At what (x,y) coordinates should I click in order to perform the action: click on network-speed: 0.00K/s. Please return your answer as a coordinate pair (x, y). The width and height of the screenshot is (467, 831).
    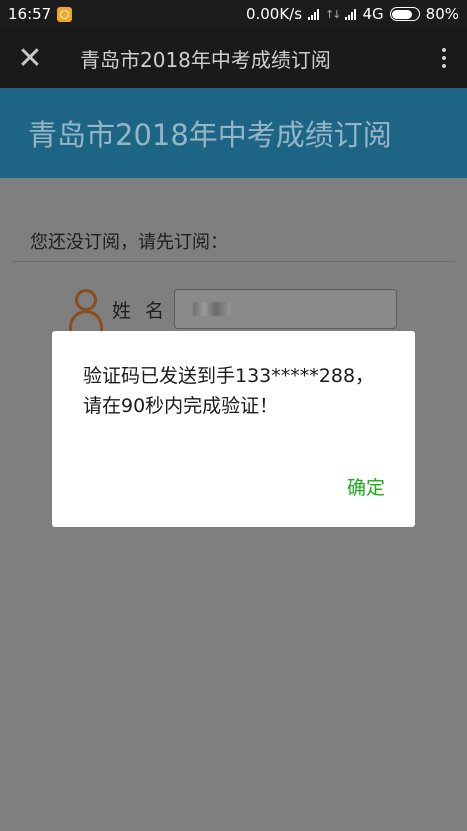
    Looking at the image, I should click on (274, 14).